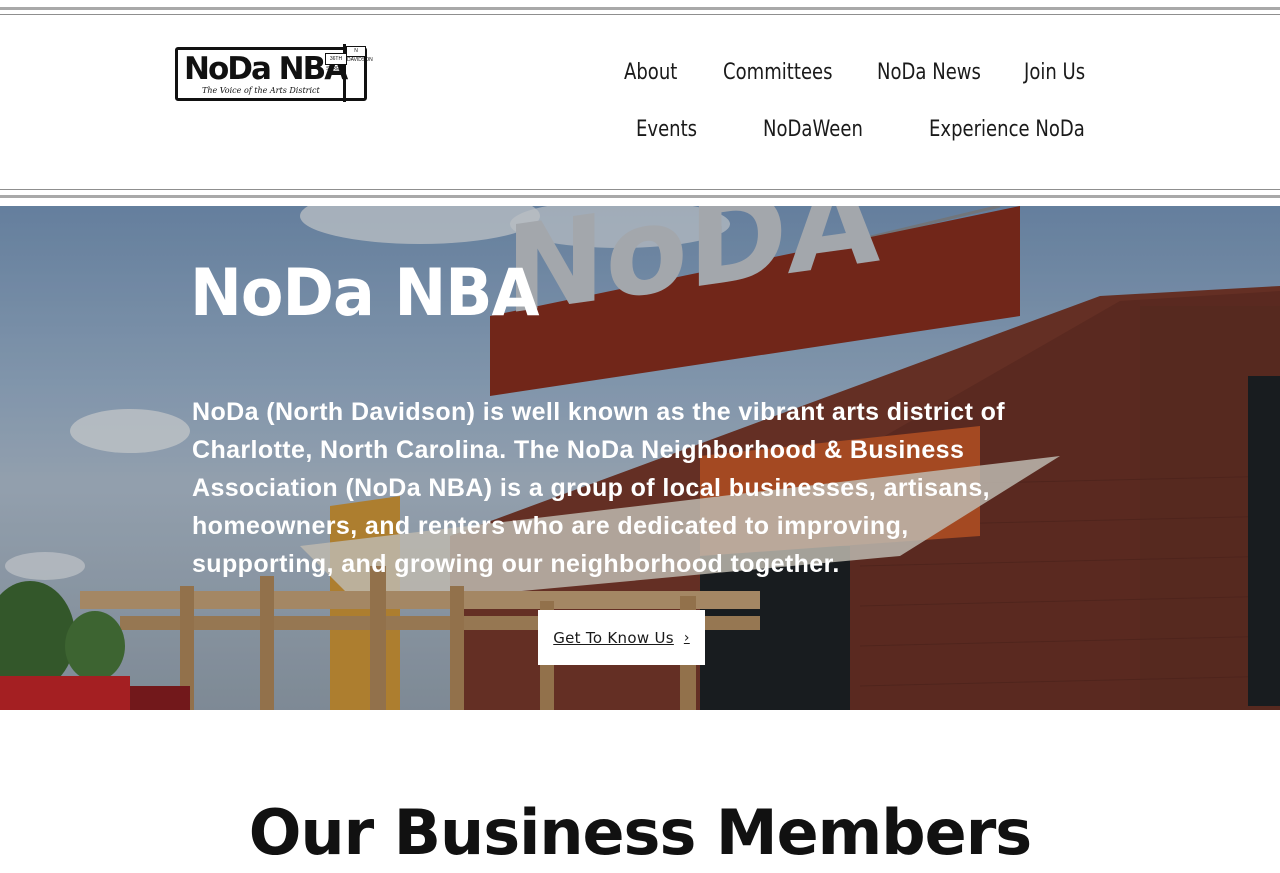 The height and width of the screenshot is (873, 1280). I want to click on logo-street-sign: 36TH STREET, so click(336, 62).